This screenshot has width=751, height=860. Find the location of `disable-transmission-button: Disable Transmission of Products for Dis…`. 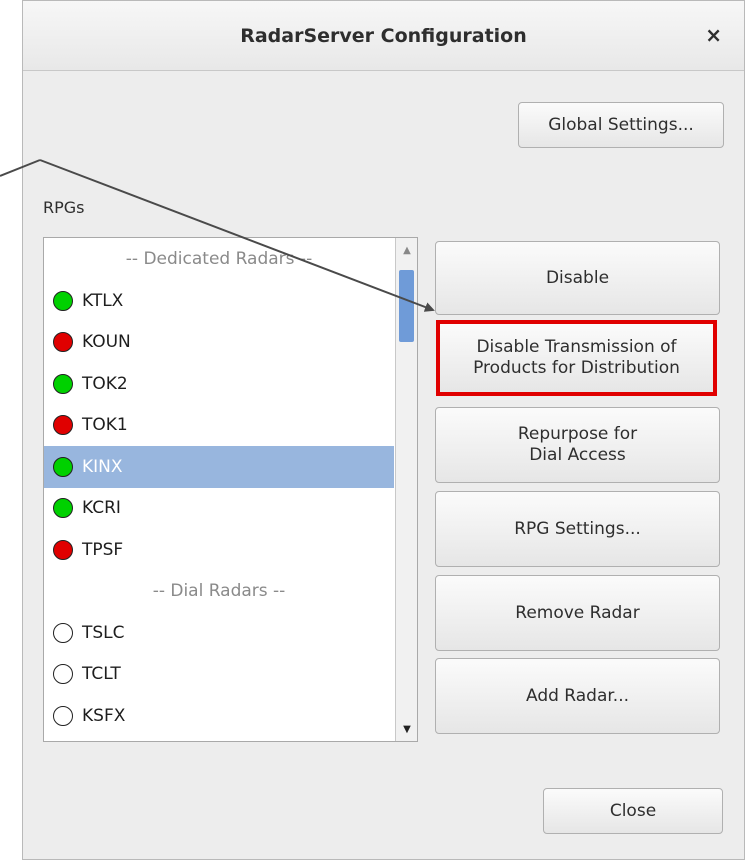

disable-transmission-button: Disable Transmission of Products for Dis… is located at coordinates (576, 358).